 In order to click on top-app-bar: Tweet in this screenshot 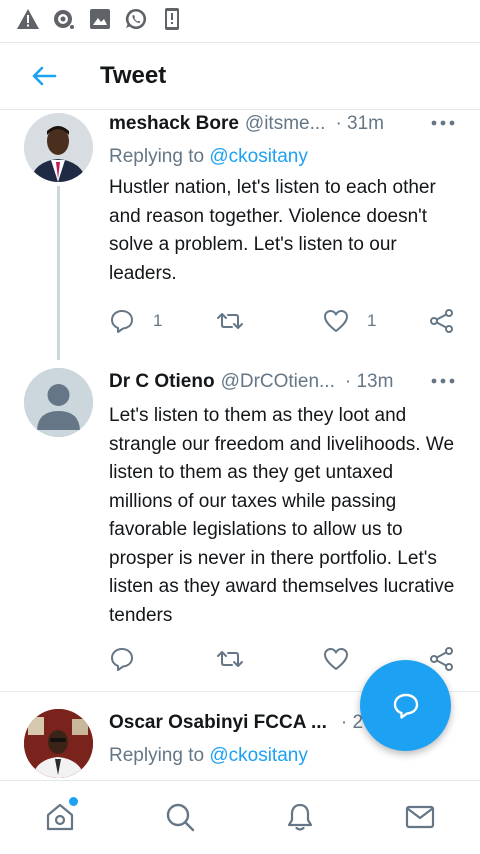, I will do `click(240, 76)`.